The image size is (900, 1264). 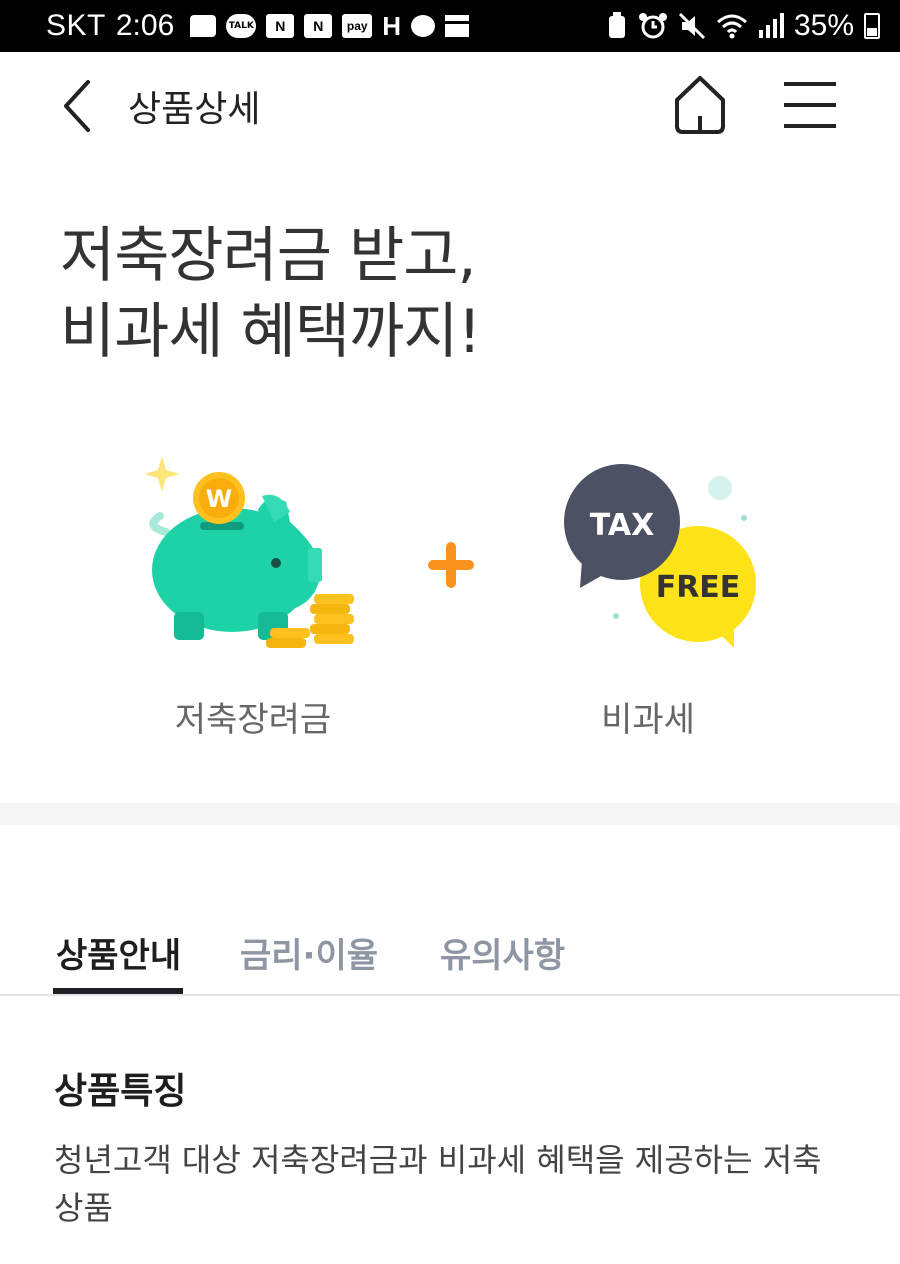 I want to click on hamburger-menu-icon, so click(x=810, y=105).